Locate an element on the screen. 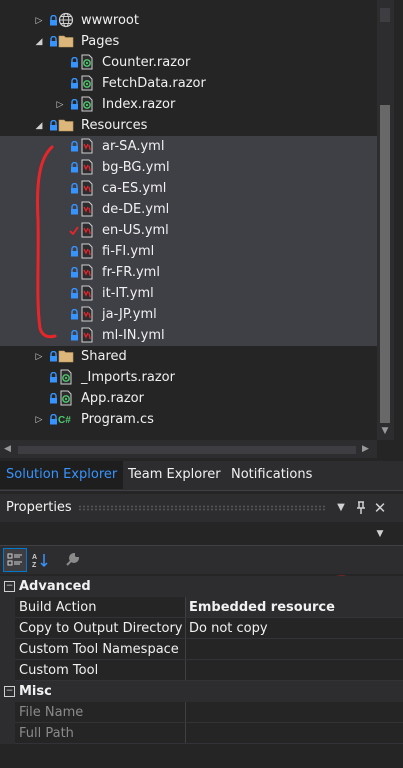 The height and width of the screenshot is (768, 403). tree-item-ml-in-yml: ml-IN.yml is located at coordinates (188, 335).